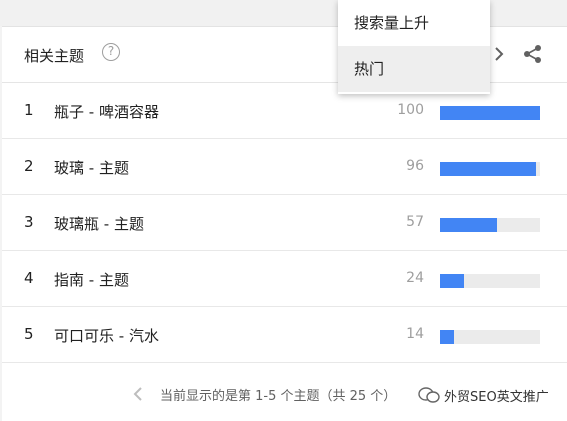  What do you see at coordinates (29, 222) in the screenshot?
I see `topic-rank: 3` at bounding box center [29, 222].